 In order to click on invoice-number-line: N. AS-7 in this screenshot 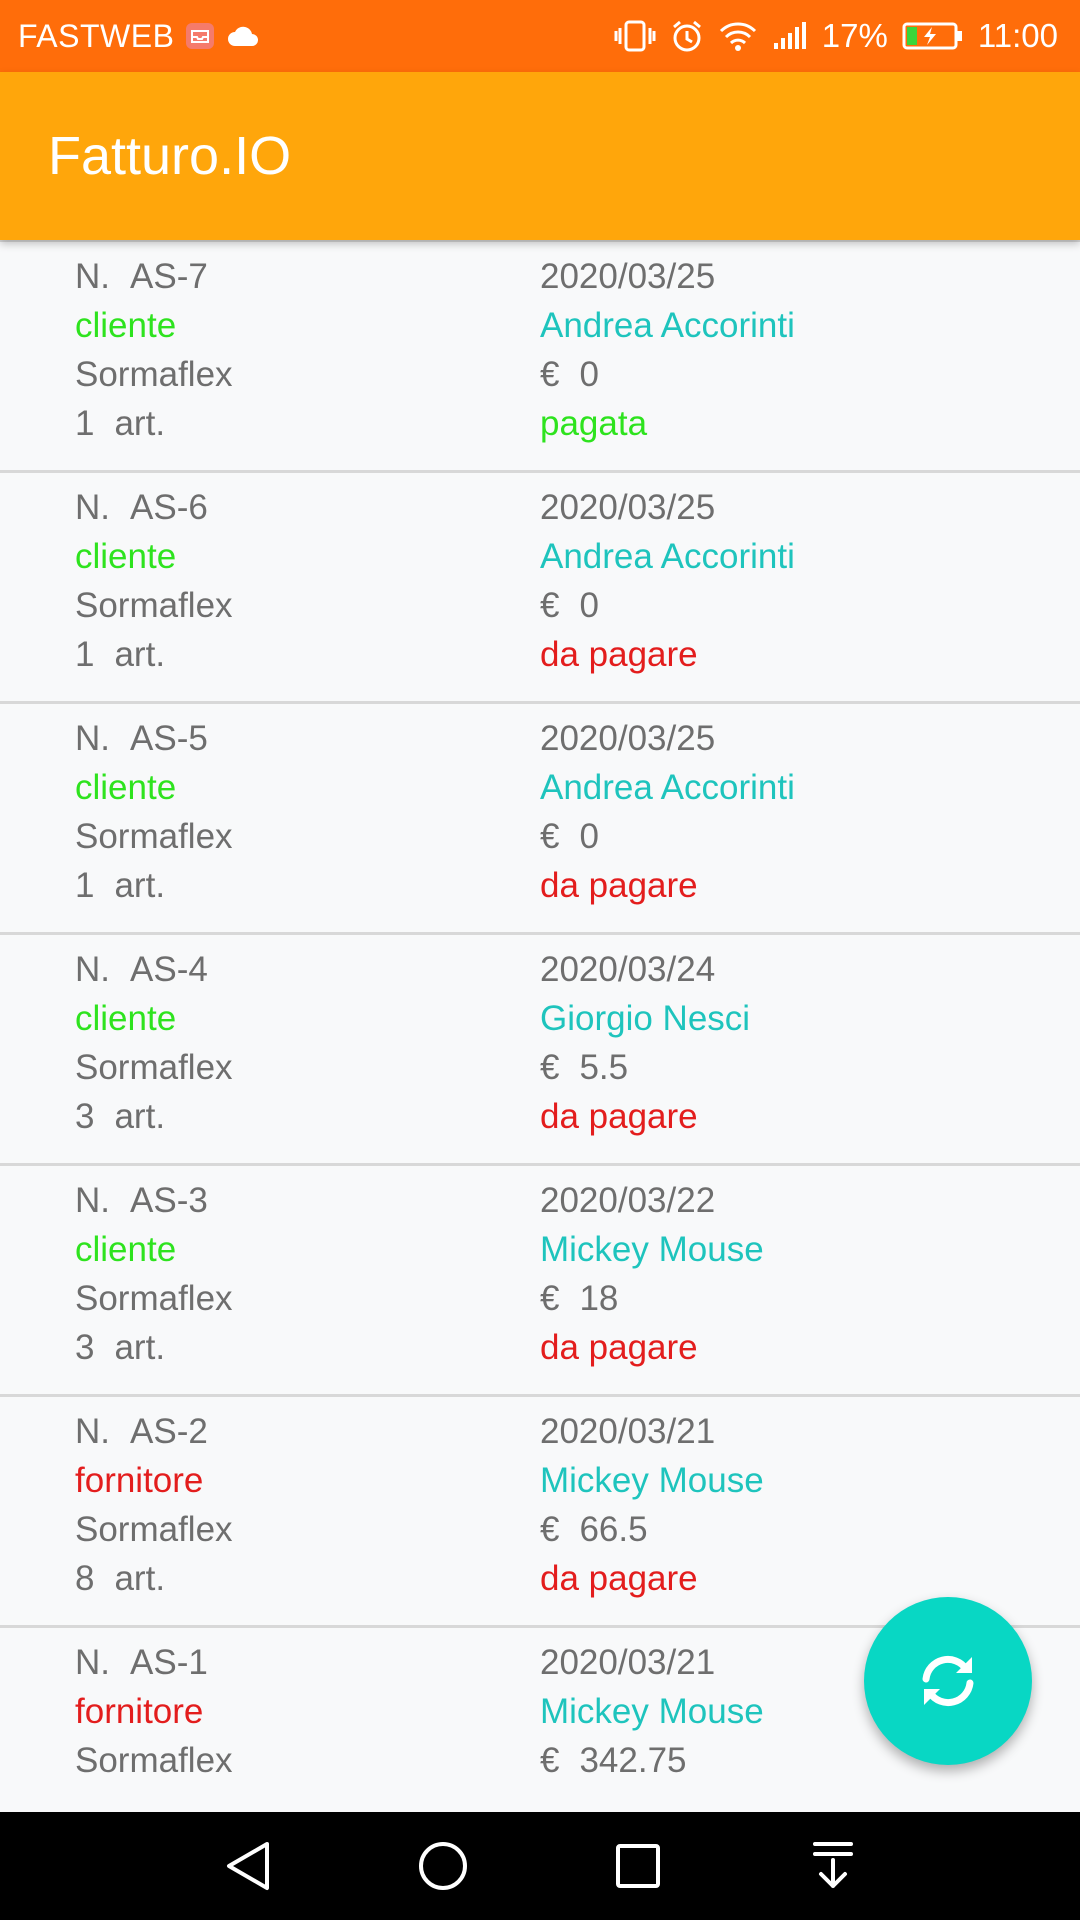, I will do `click(154, 276)`.